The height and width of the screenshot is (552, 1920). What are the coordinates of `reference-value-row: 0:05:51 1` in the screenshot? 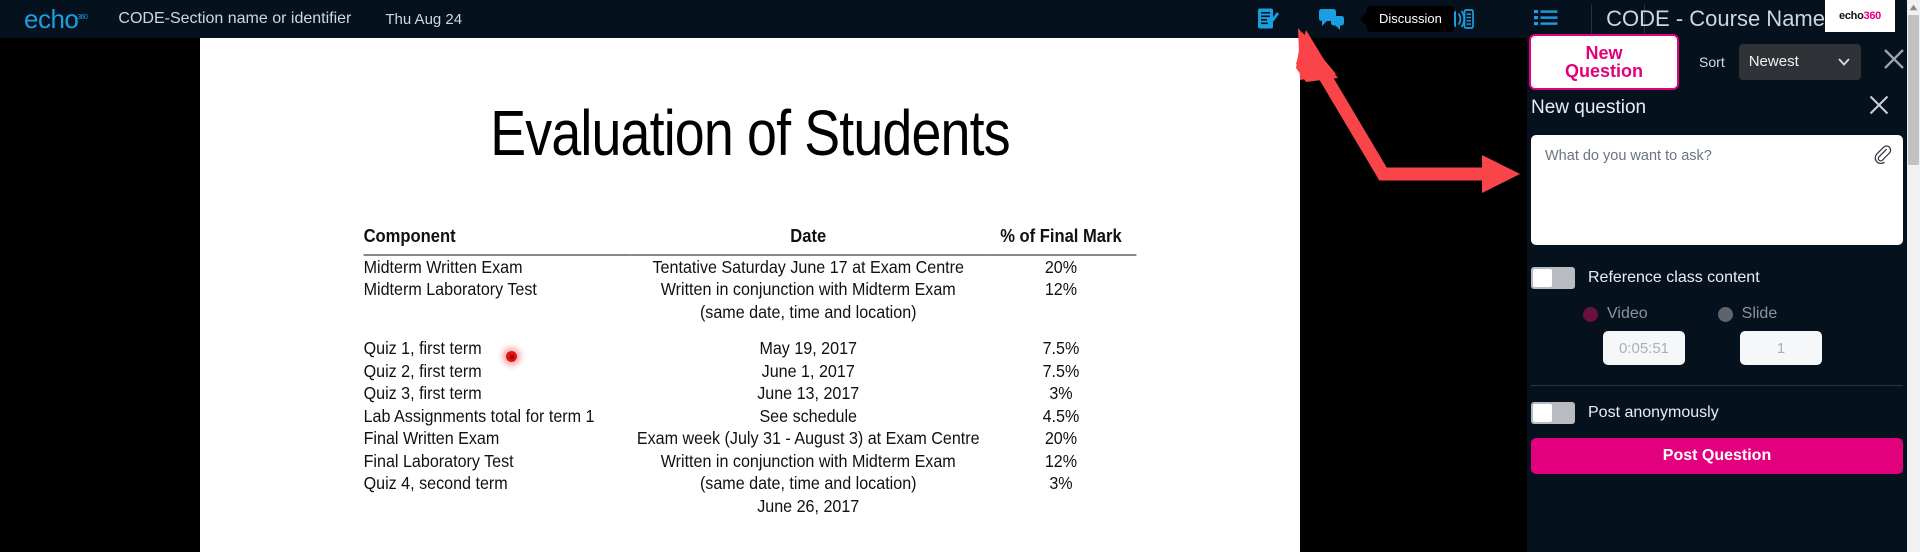 It's located at (1717, 348).